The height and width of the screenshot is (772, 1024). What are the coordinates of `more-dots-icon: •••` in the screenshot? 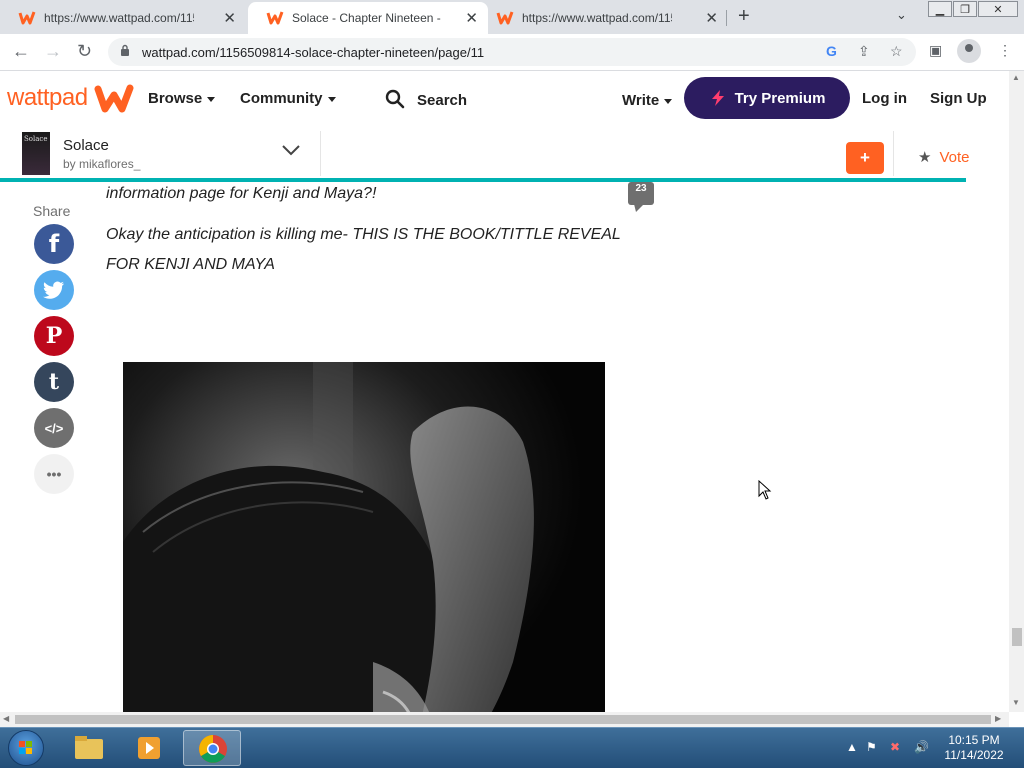 It's located at (54, 474).